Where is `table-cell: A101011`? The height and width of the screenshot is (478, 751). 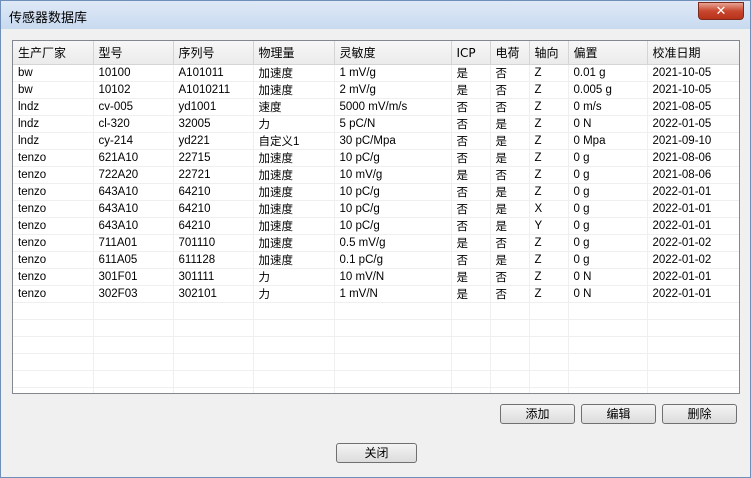
table-cell: A101011 is located at coordinates (213, 73).